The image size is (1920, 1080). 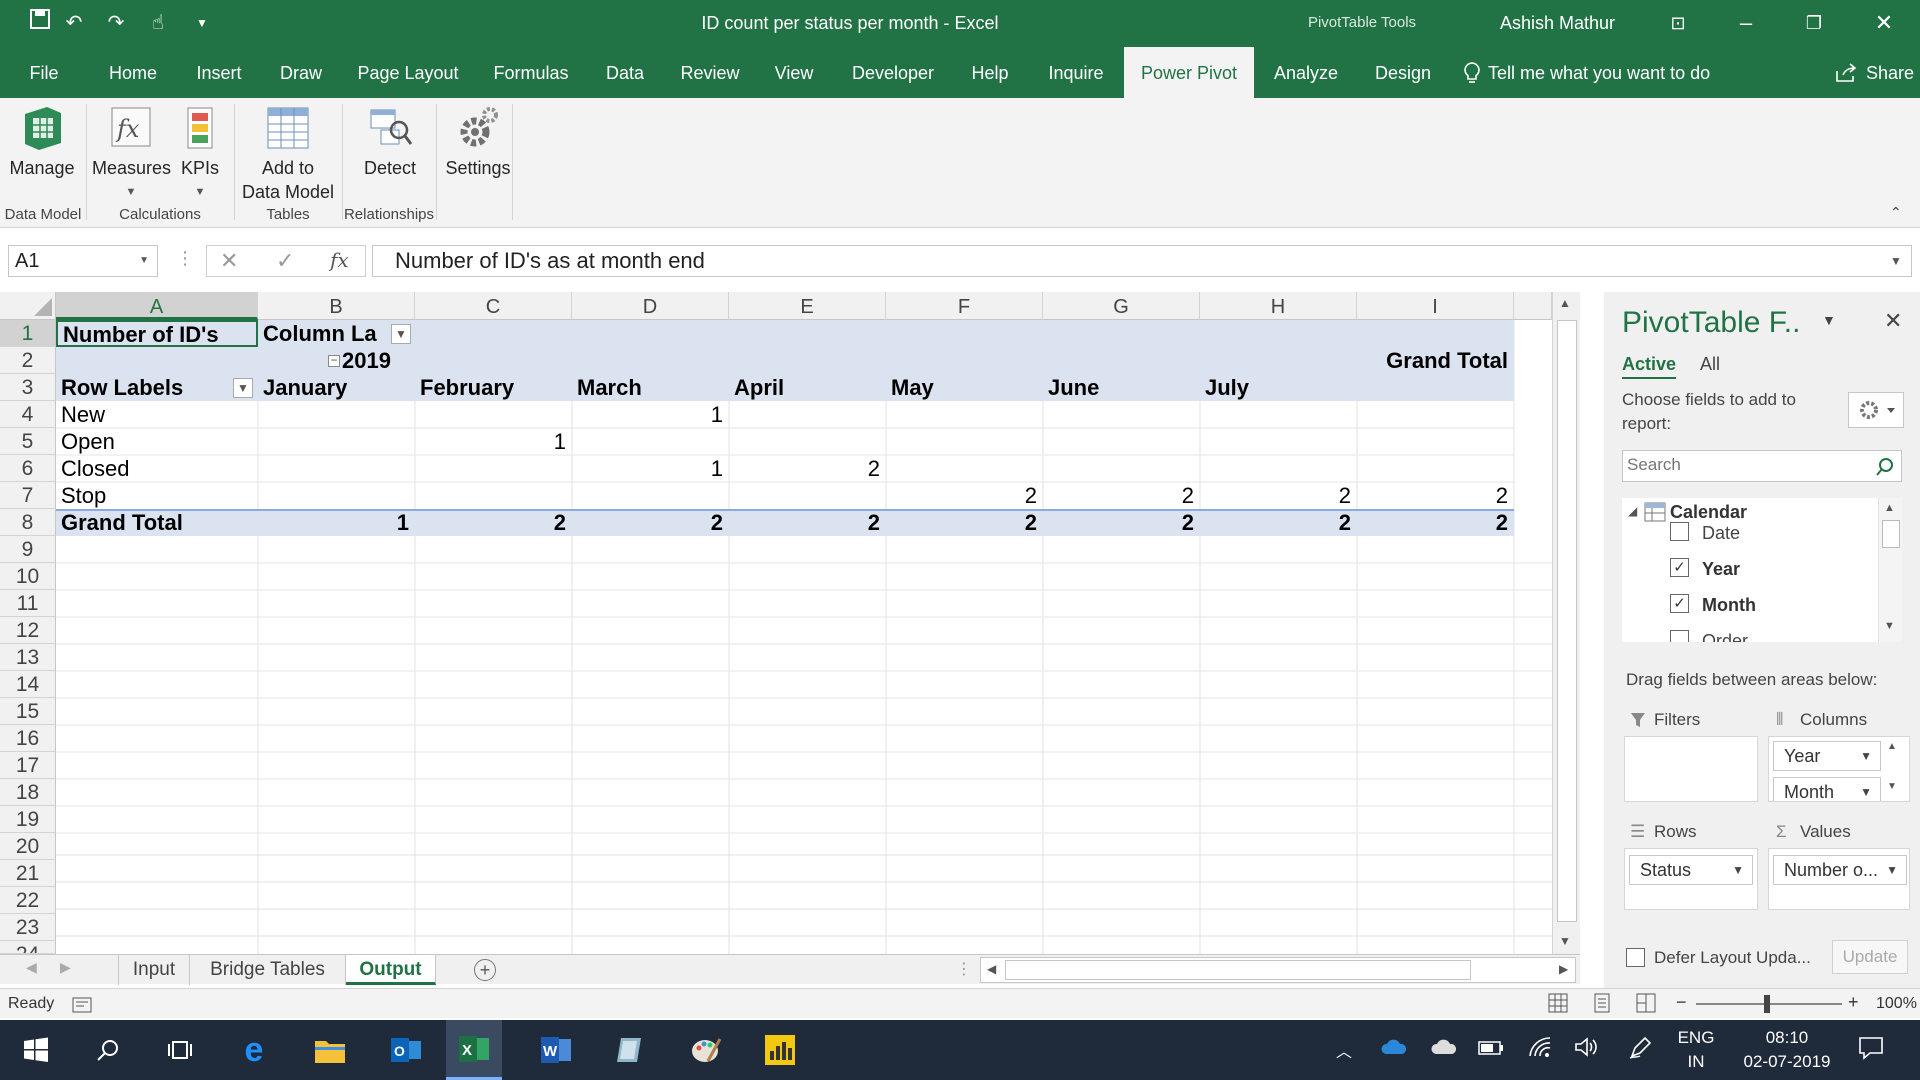 I want to click on row-header-13: 13, so click(x=28, y=657).